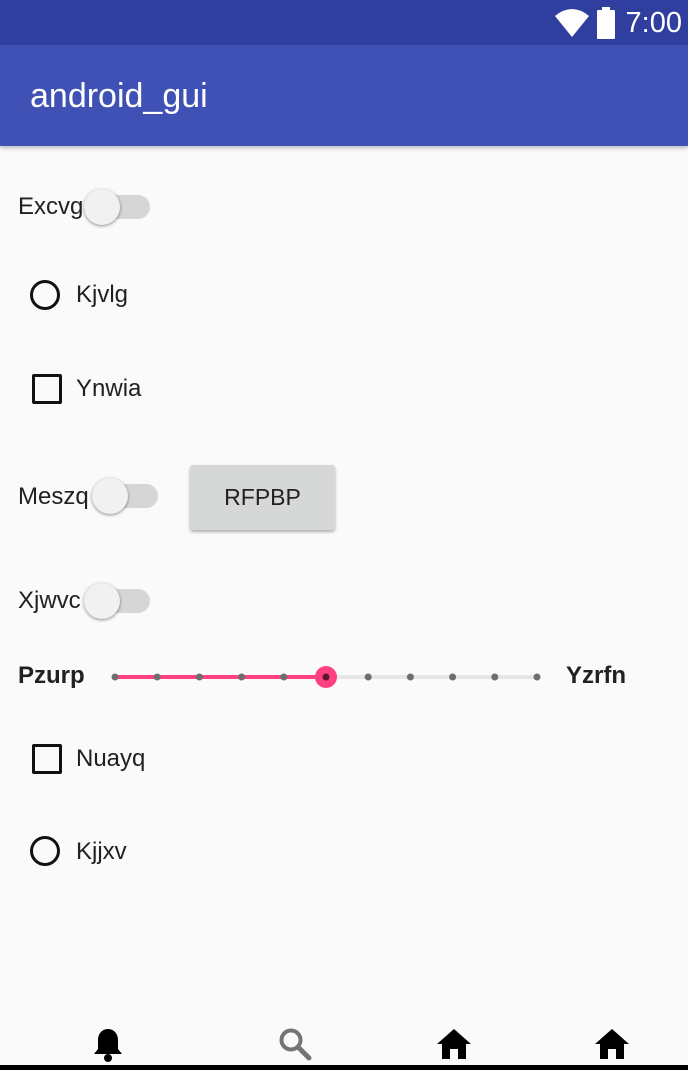 This screenshot has height=1070, width=688. What do you see at coordinates (45, 295) in the screenshot?
I see `radio-kjvlg` at bounding box center [45, 295].